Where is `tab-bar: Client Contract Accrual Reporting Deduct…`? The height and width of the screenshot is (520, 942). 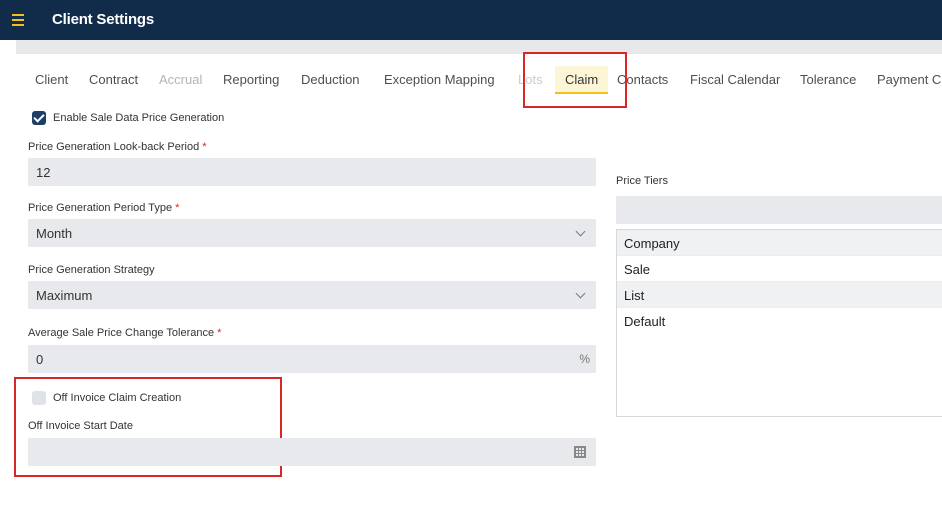
tab-bar: Client Contract Accrual Reporting Deduct… is located at coordinates (471, 80).